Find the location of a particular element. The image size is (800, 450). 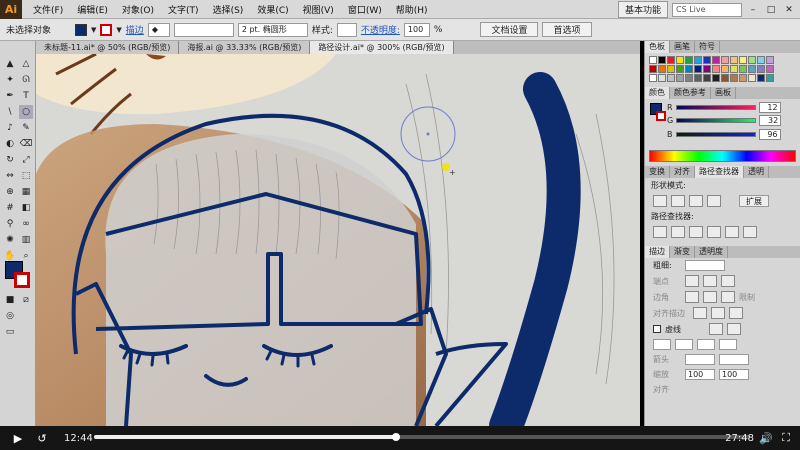

selection-tool-icon: ▲ is located at coordinates (10, 64).